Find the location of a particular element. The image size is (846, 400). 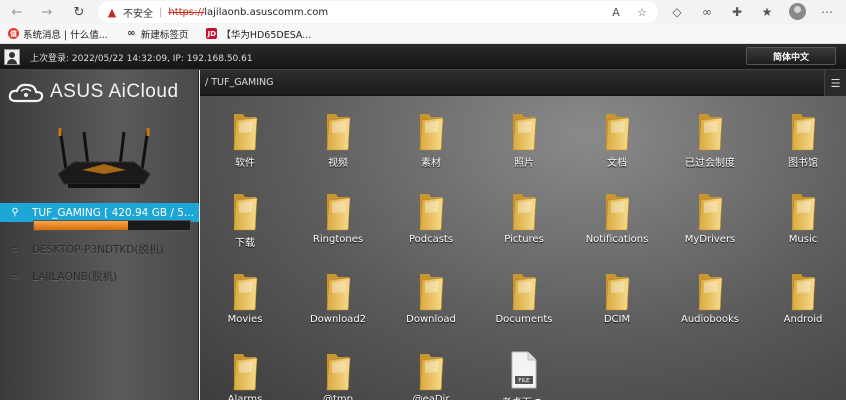

folder-item: Podcasts is located at coordinates (431, 224).